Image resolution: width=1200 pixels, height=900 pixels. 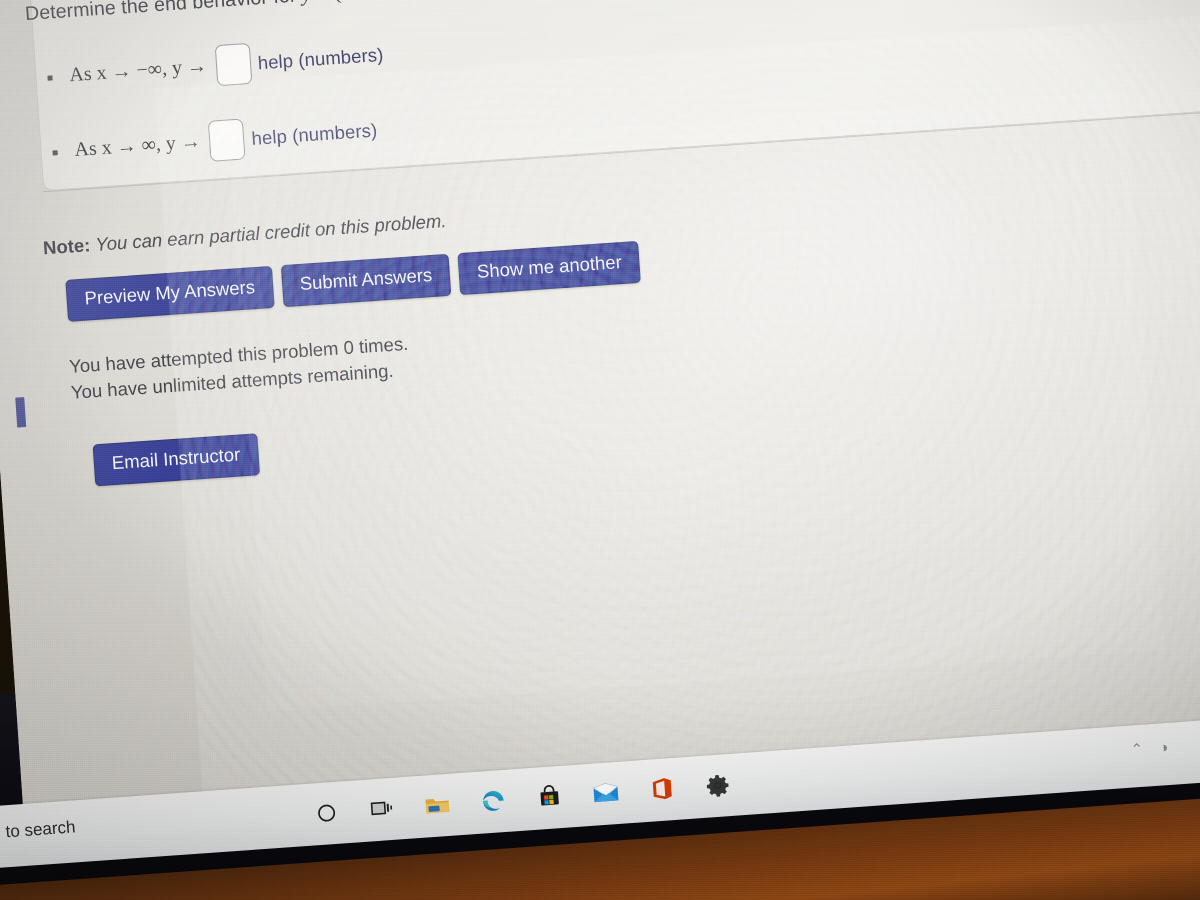 What do you see at coordinates (605, 793) in the screenshot?
I see `mail-icon` at bounding box center [605, 793].